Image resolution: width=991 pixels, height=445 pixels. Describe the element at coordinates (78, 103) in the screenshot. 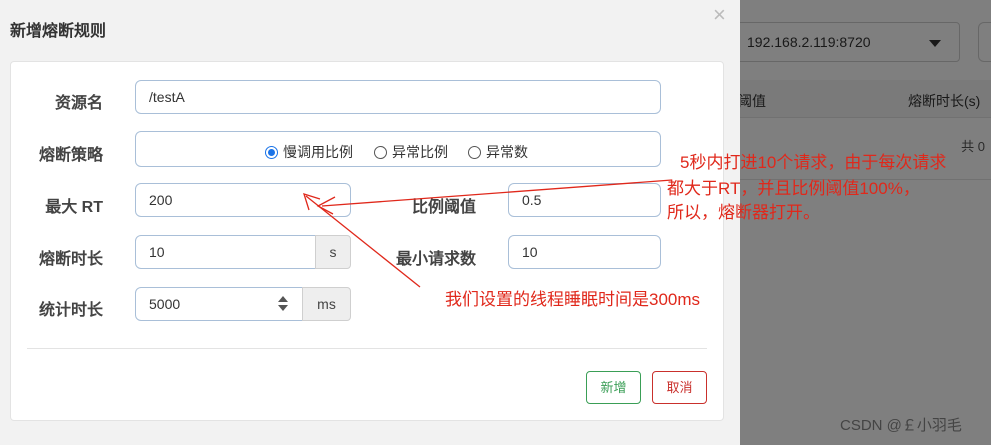

I see `resource-label: 资源名` at that location.